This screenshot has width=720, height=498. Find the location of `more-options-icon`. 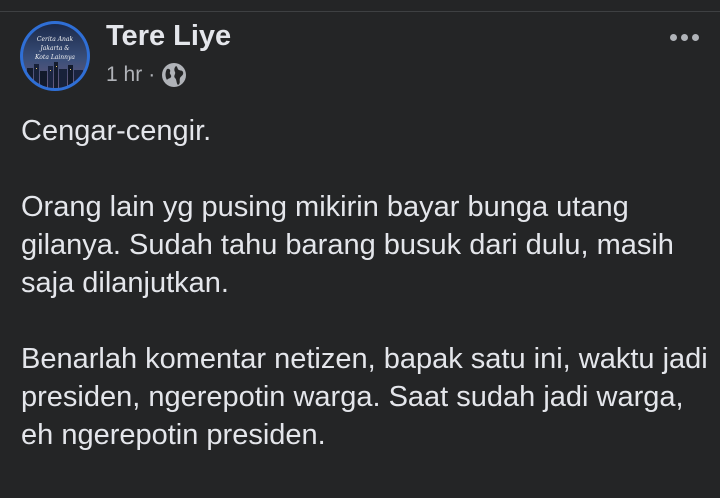

more-options-icon is located at coordinates (684, 37).